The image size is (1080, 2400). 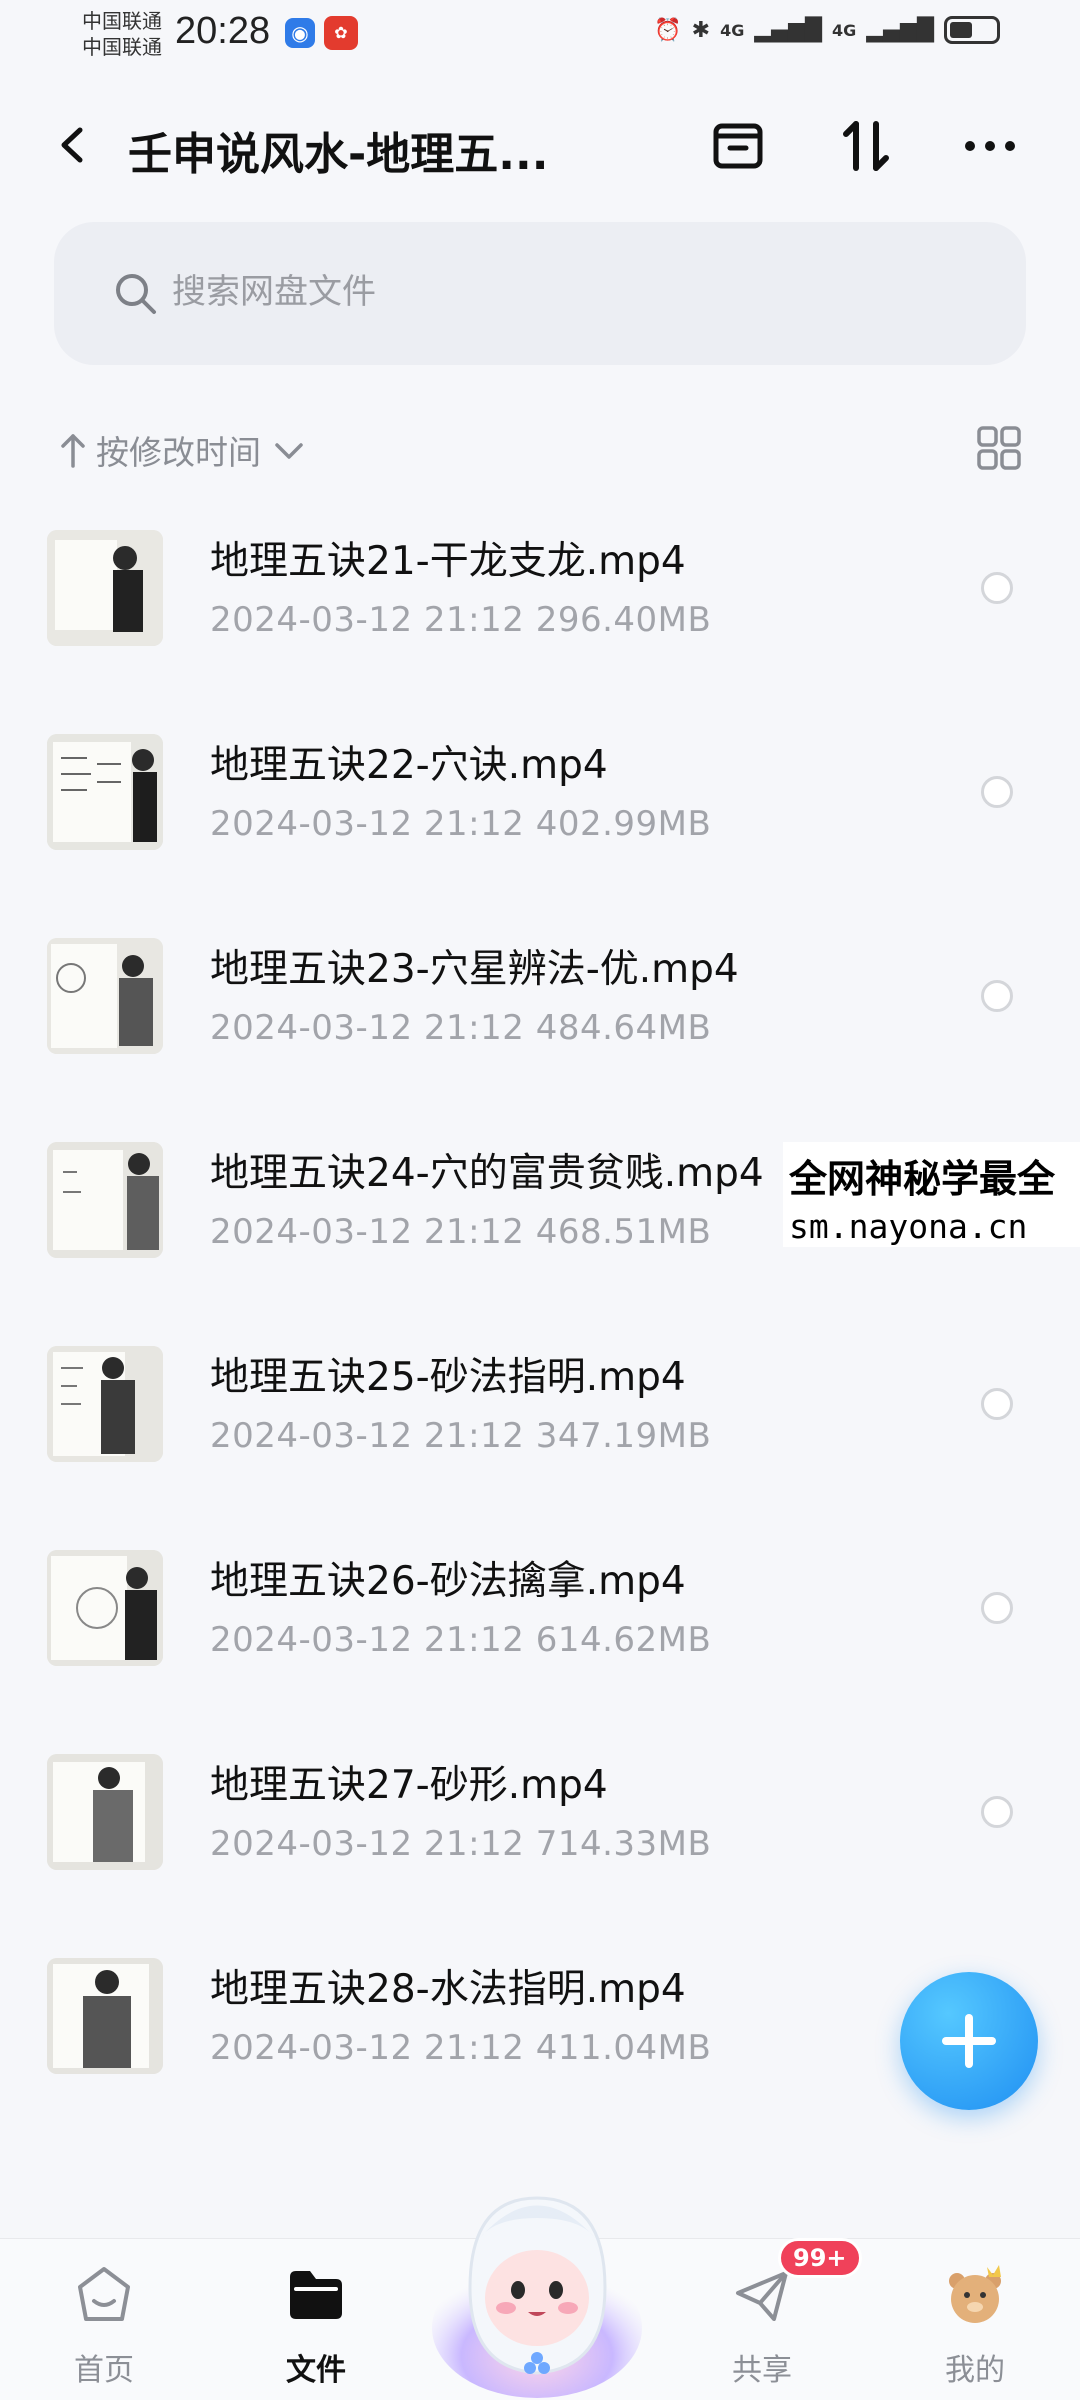 What do you see at coordinates (975, 2370) in the screenshot?
I see `nav-mine-label: 我的` at bounding box center [975, 2370].